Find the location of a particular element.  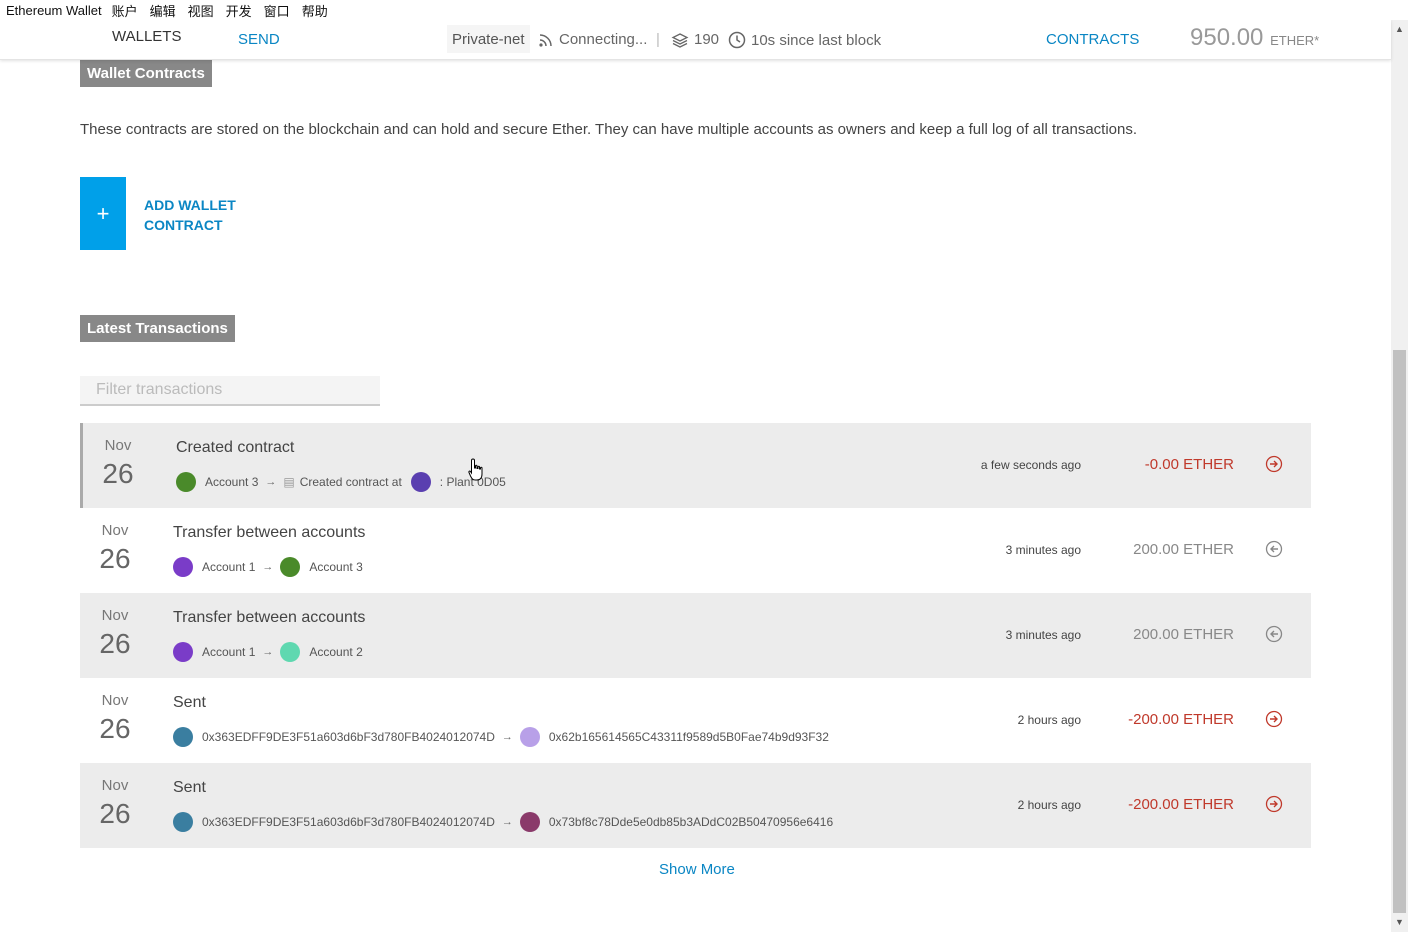

menu-develop: 开发 is located at coordinates (239, 10).